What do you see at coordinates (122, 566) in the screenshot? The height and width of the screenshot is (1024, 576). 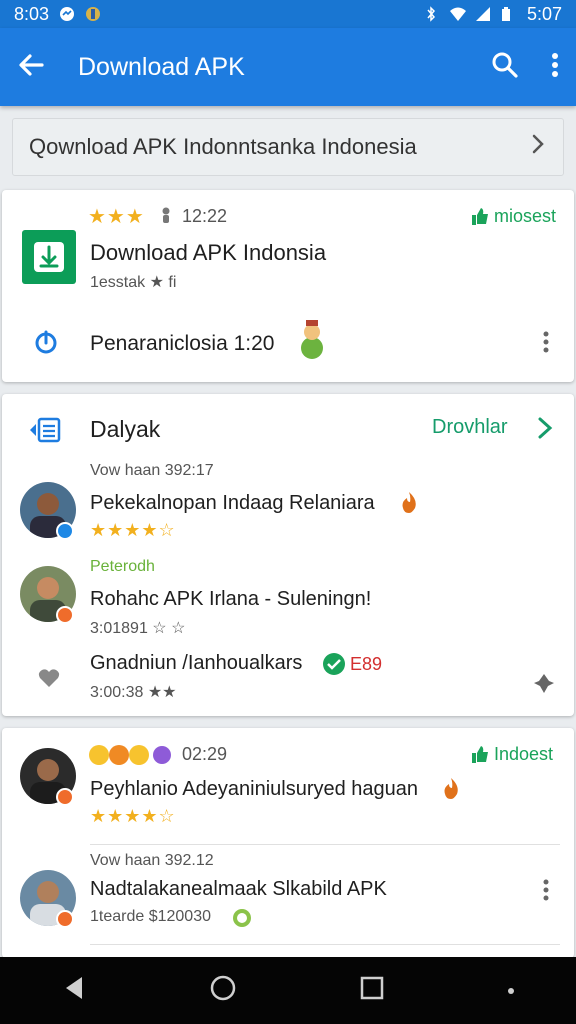 I see `row-meta: Peterodh` at bounding box center [122, 566].